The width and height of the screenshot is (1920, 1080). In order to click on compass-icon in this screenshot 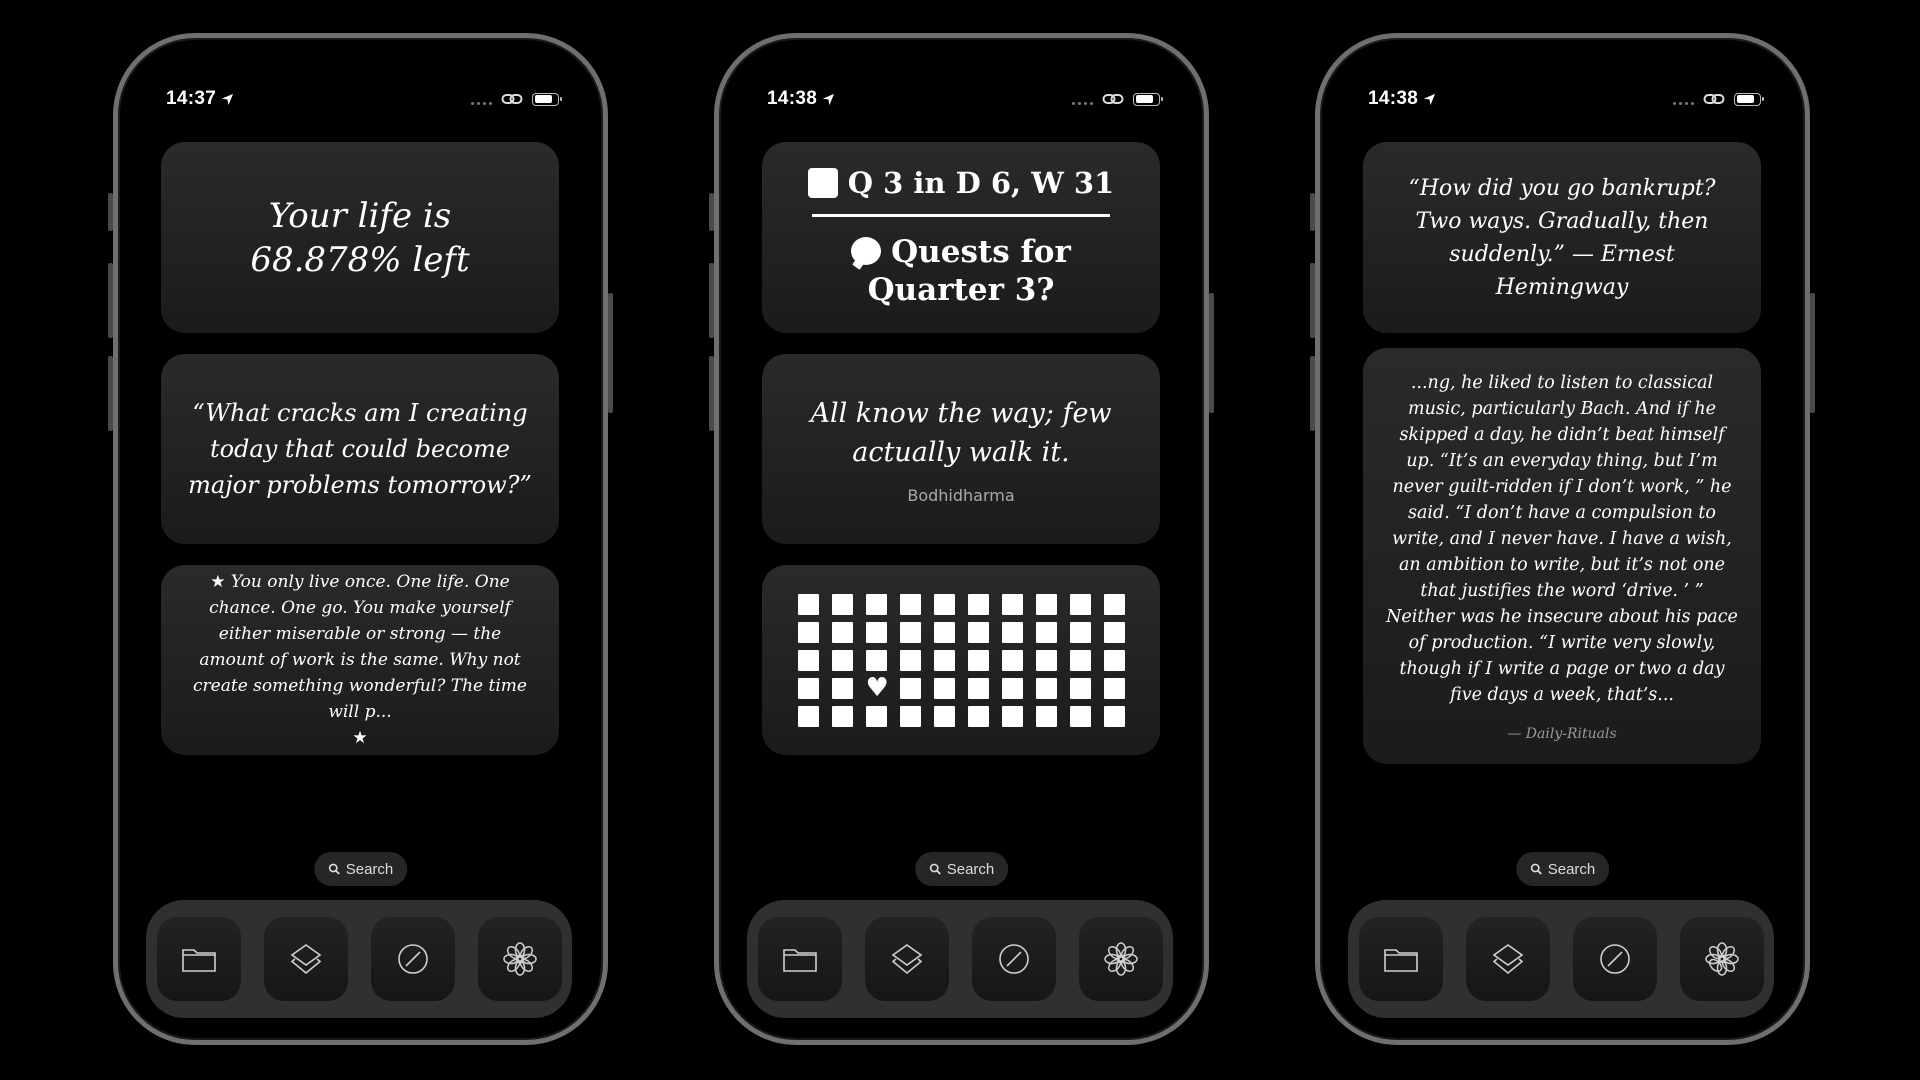, I will do `click(1013, 959)`.